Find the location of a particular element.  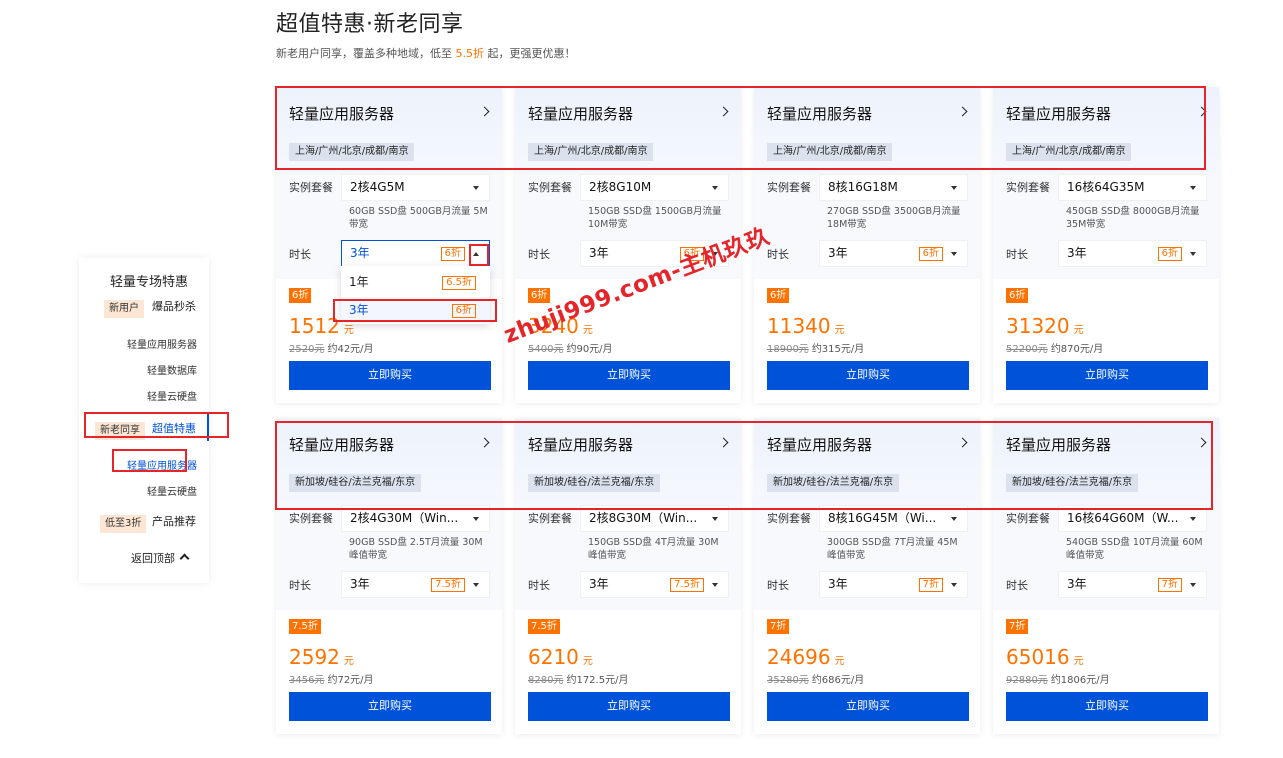

page-subtitle: 新老用户同享，覆盖多种地域，低至 5.5折 起，更强更优惠！ is located at coordinates (426, 53).